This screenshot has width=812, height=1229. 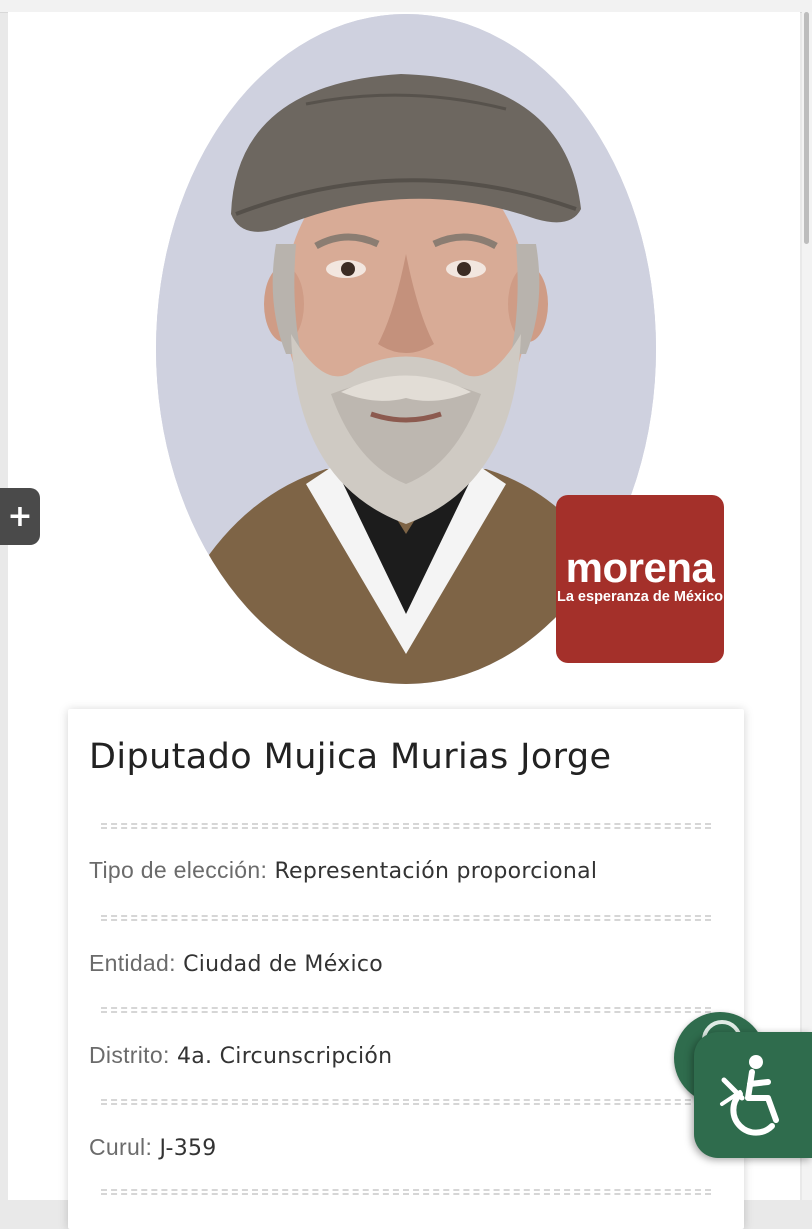 What do you see at coordinates (749, 1095) in the screenshot?
I see `wheelchair-icon` at bounding box center [749, 1095].